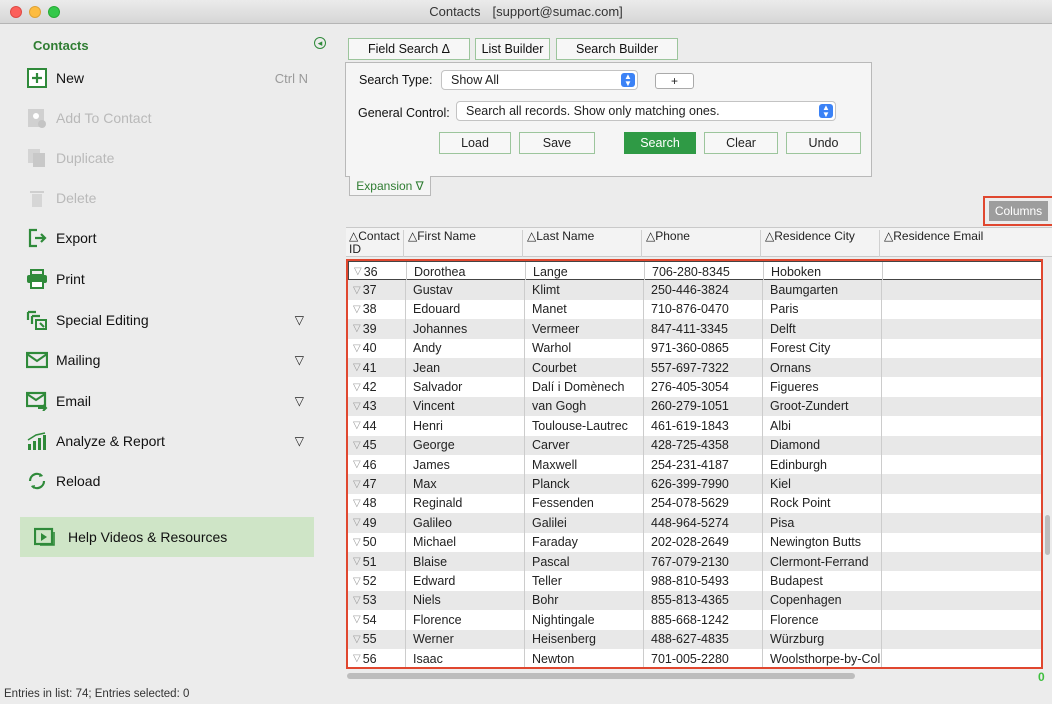 The image size is (1052, 704). I want to click on collapse-panel-icon: ◂, so click(320, 43).